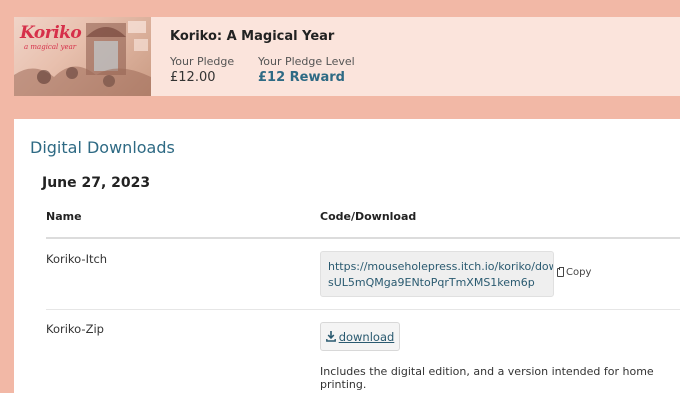  What do you see at coordinates (431, 282) in the screenshot?
I see `redeem-code-line-2: sUL5mQMga9ENtoPqrTmXMS1kem6p` at bounding box center [431, 282].